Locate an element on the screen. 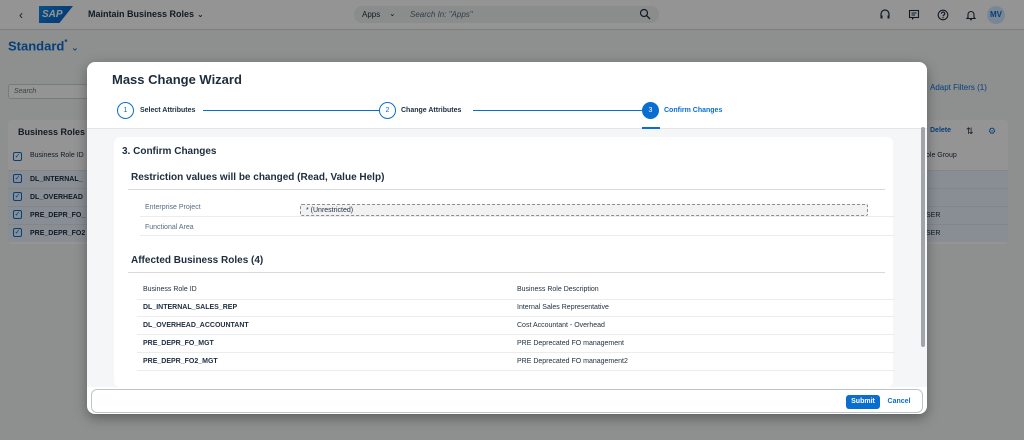  content-scrollbar is located at coordinates (923, 237).